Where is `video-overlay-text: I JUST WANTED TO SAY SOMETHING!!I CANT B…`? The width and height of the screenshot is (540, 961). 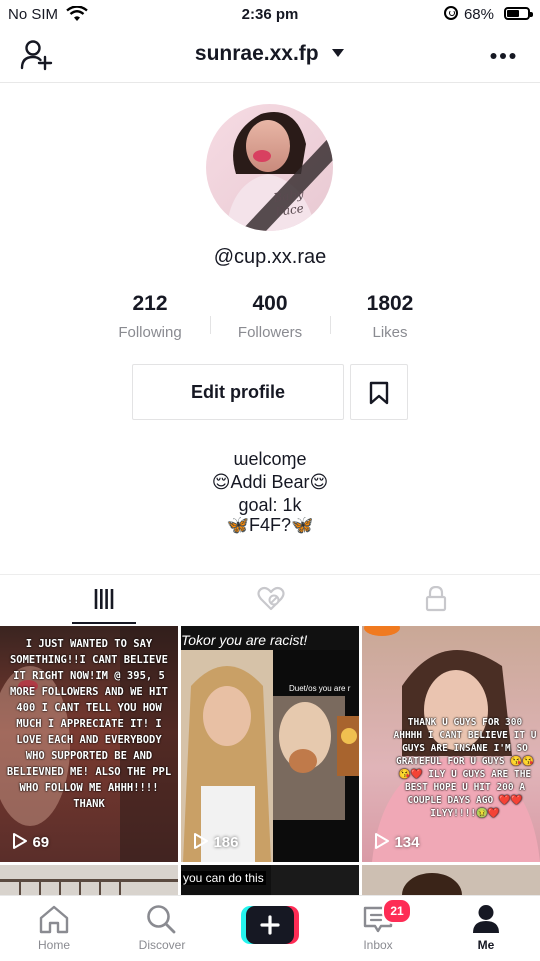 video-overlay-text: I JUST WANTED TO SAY SOMETHING!!I CANT B… is located at coordinates (89, 724).